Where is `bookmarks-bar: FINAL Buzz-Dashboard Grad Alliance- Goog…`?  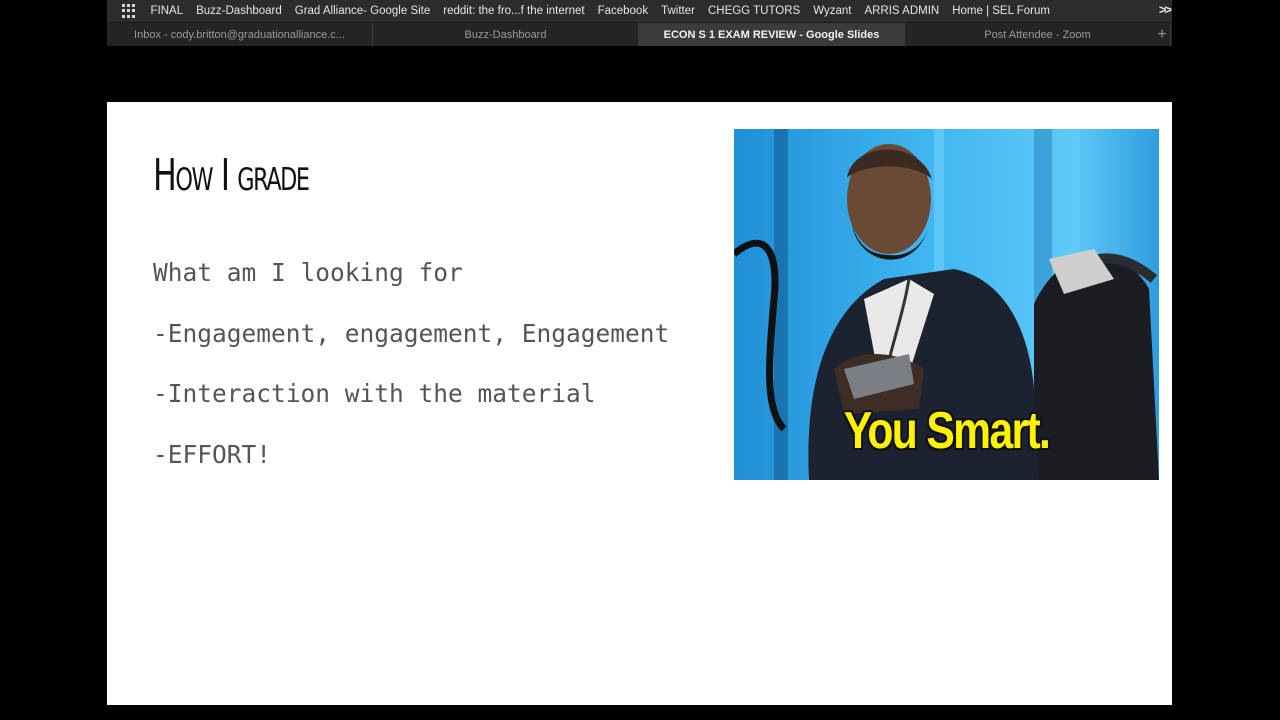
bookmarks-bar: FINAL Buzz-Dashboard Grad Alliance- Goog… is located at coordinates (639, 11).